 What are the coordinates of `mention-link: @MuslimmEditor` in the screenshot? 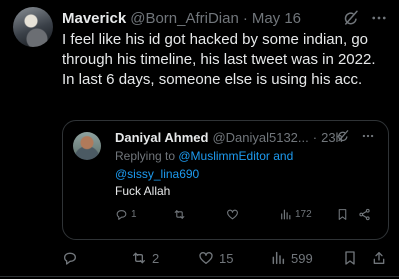 It's located at (224, 156).